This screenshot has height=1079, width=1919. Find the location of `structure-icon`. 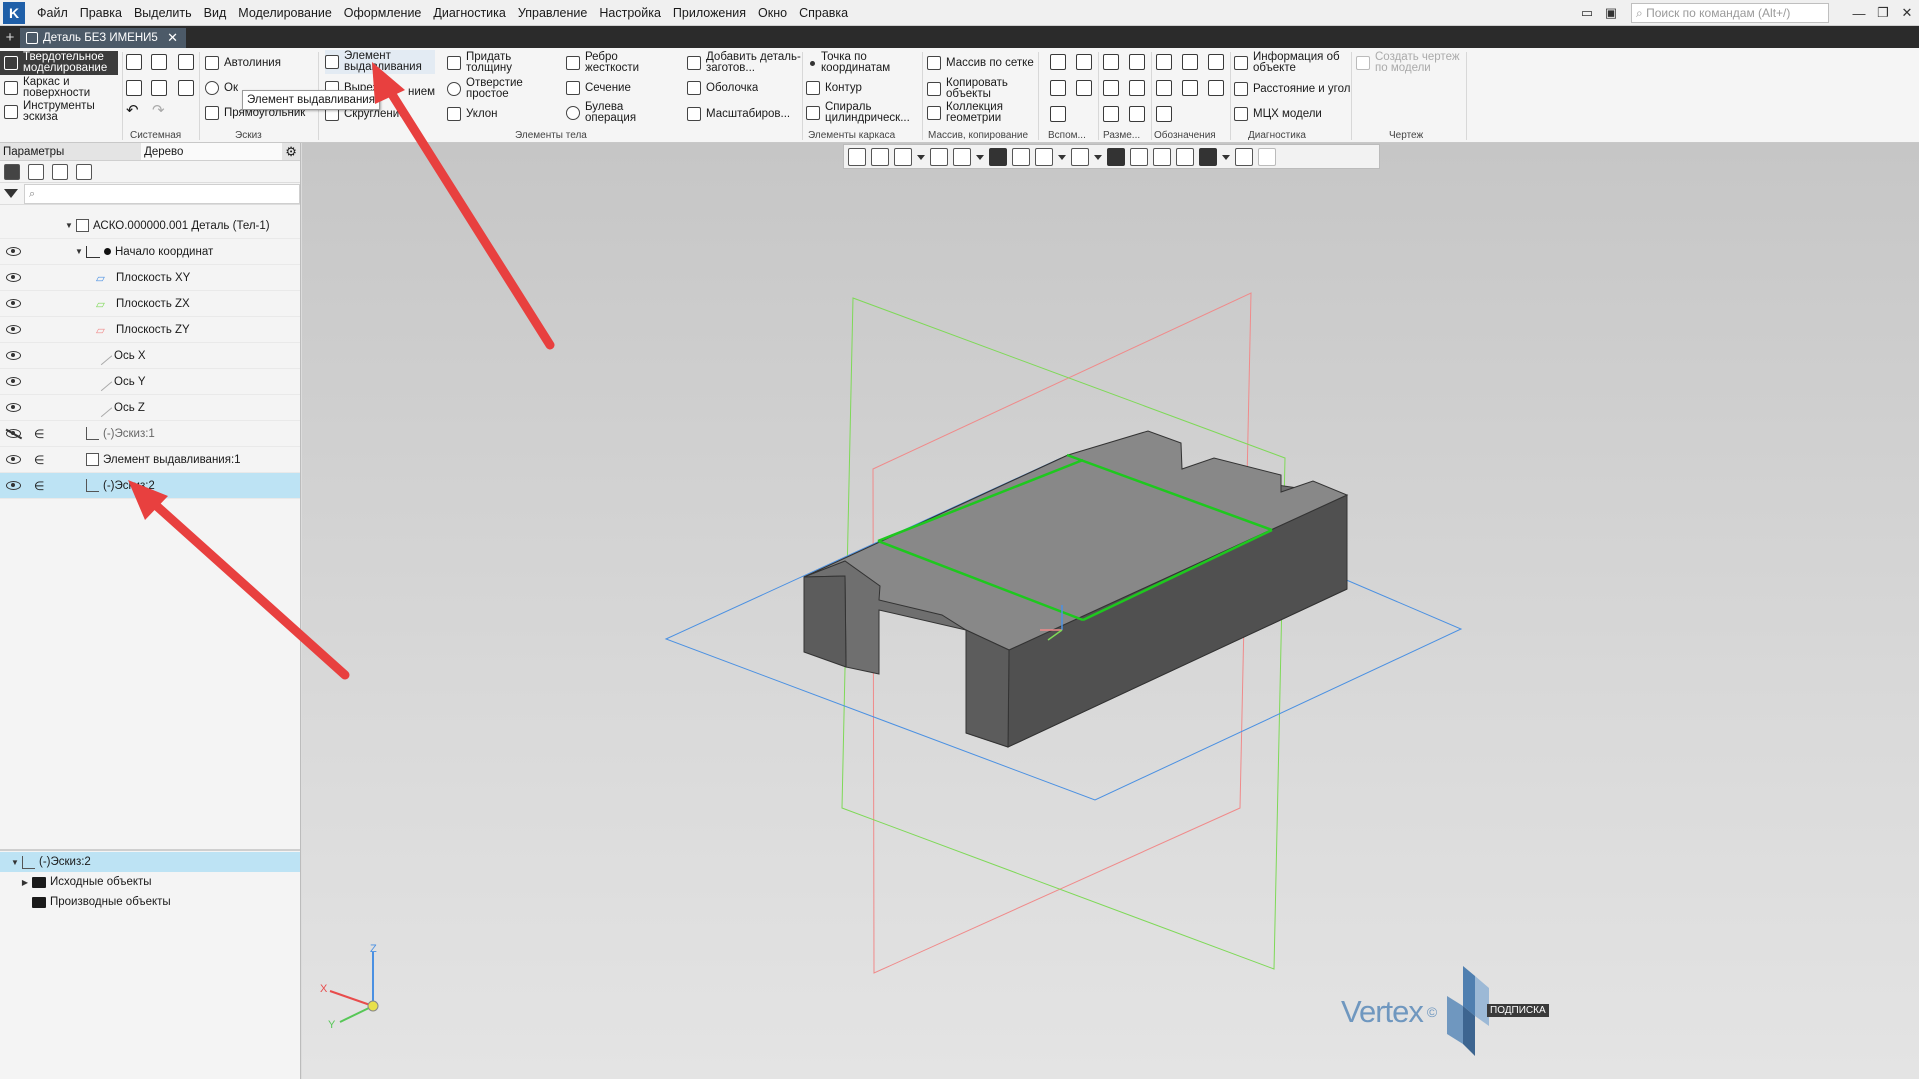

structure-icon is located at coordinates (36, 171).